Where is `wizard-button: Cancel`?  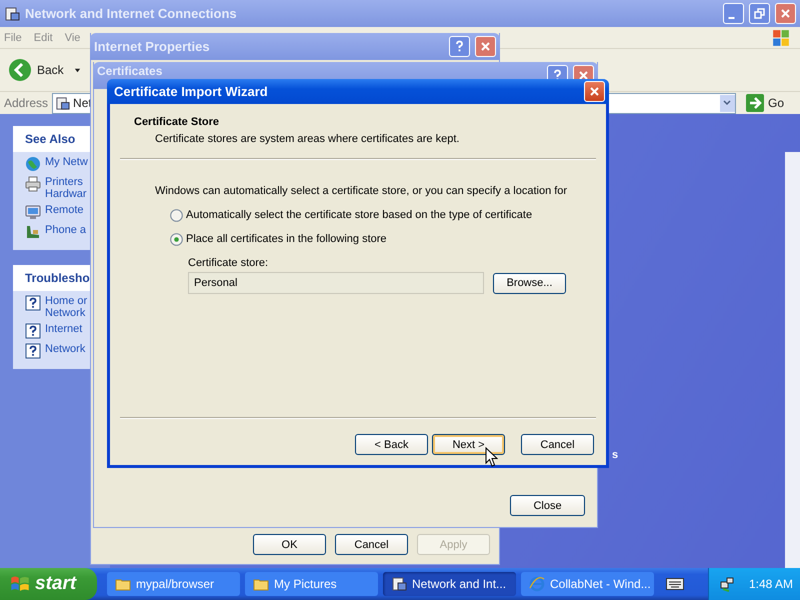 wizard-button: Cancel is located at coordinates (557, 444).